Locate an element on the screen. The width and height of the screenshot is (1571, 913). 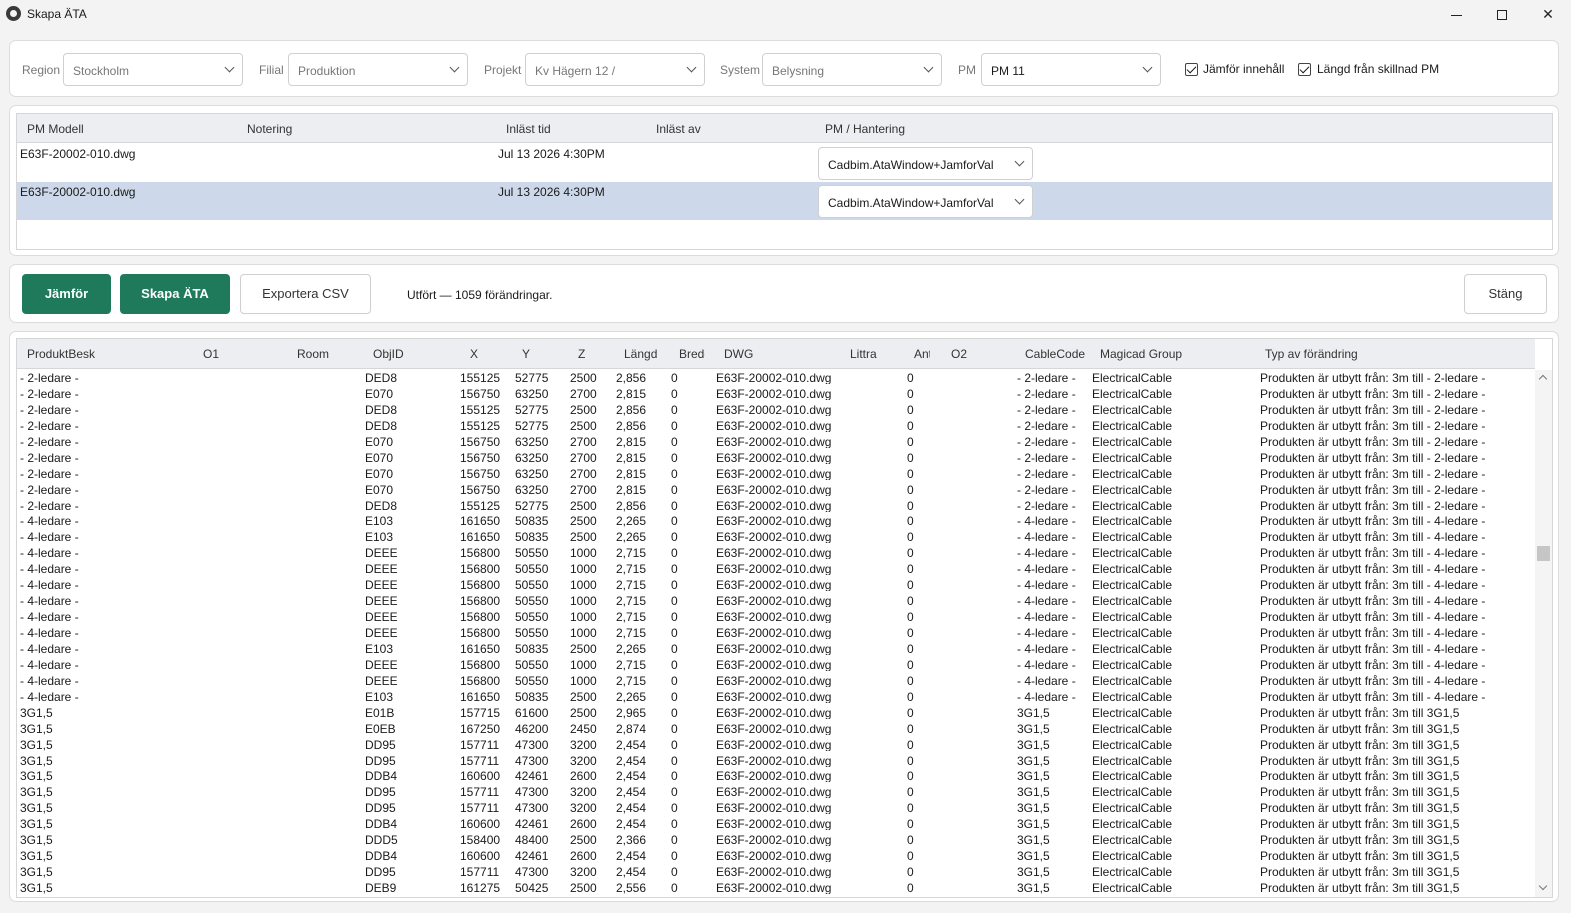
col-header-dwg: DWG is located at coordinates (738, 354).